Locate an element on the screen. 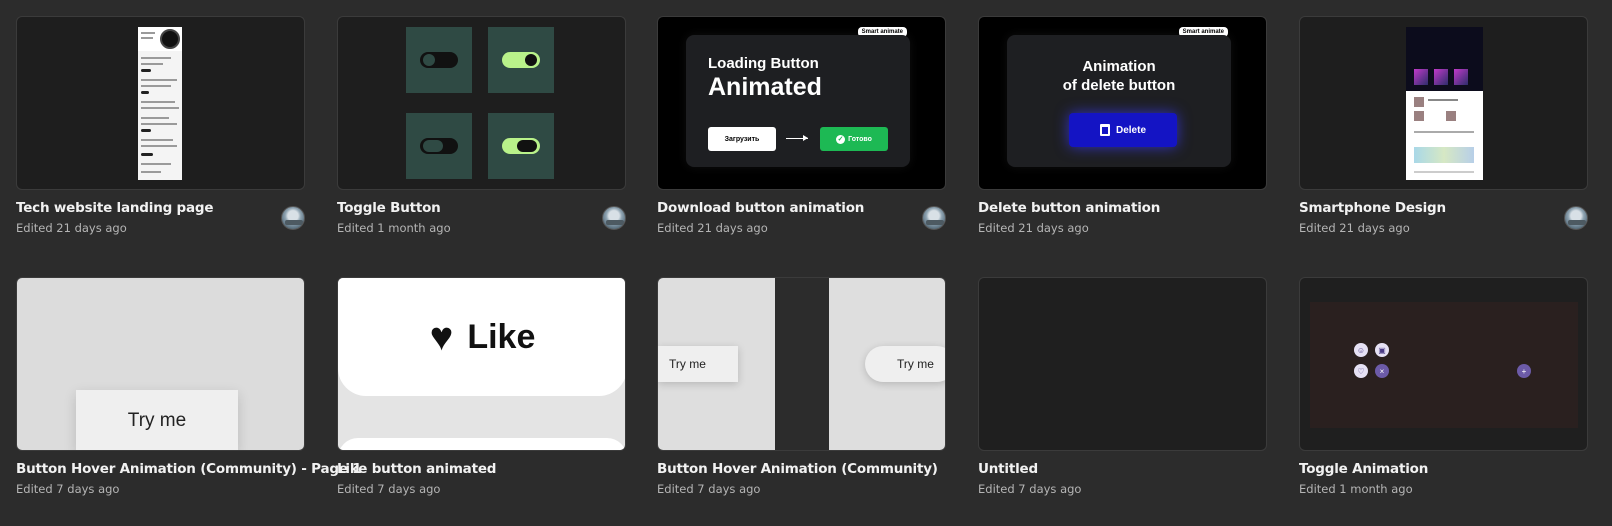  arrow-right-icon is located at coordinates (797, 138).